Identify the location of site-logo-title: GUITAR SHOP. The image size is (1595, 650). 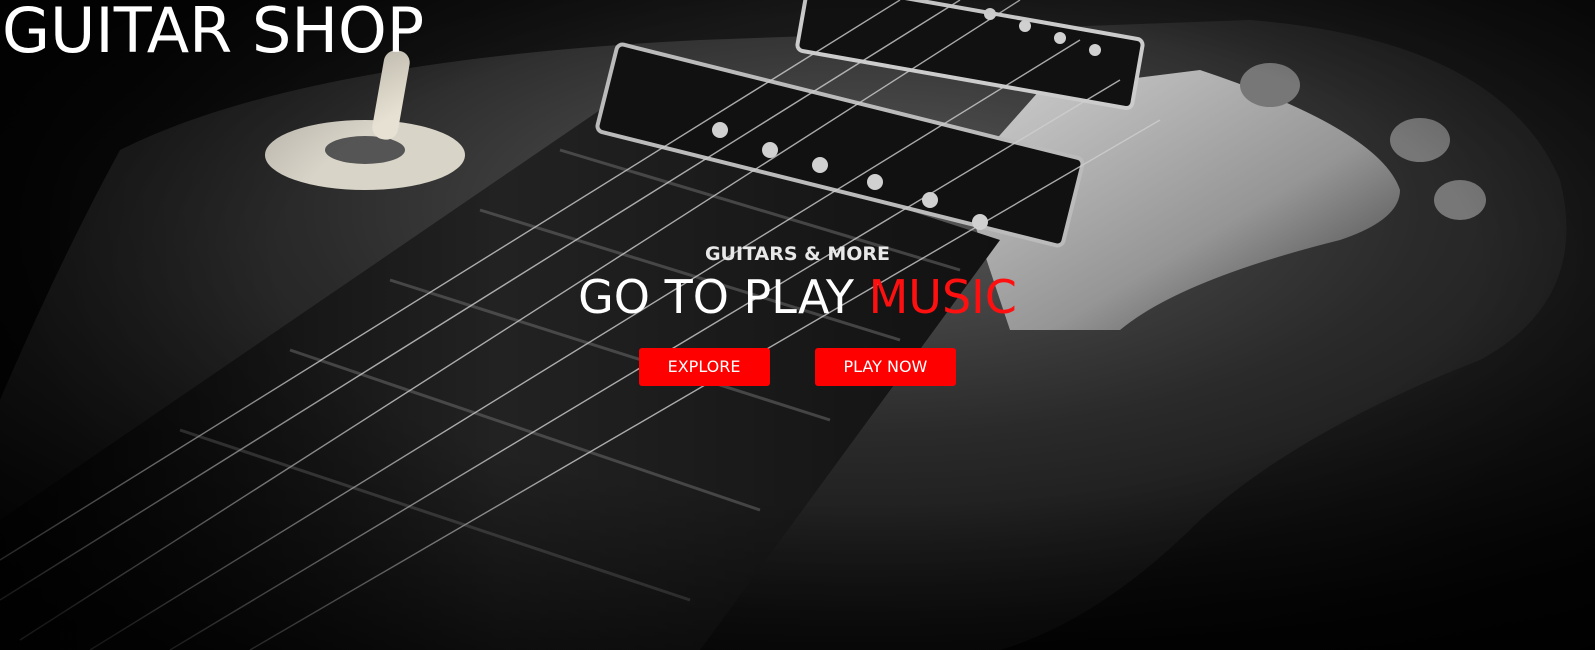
(213, 34).